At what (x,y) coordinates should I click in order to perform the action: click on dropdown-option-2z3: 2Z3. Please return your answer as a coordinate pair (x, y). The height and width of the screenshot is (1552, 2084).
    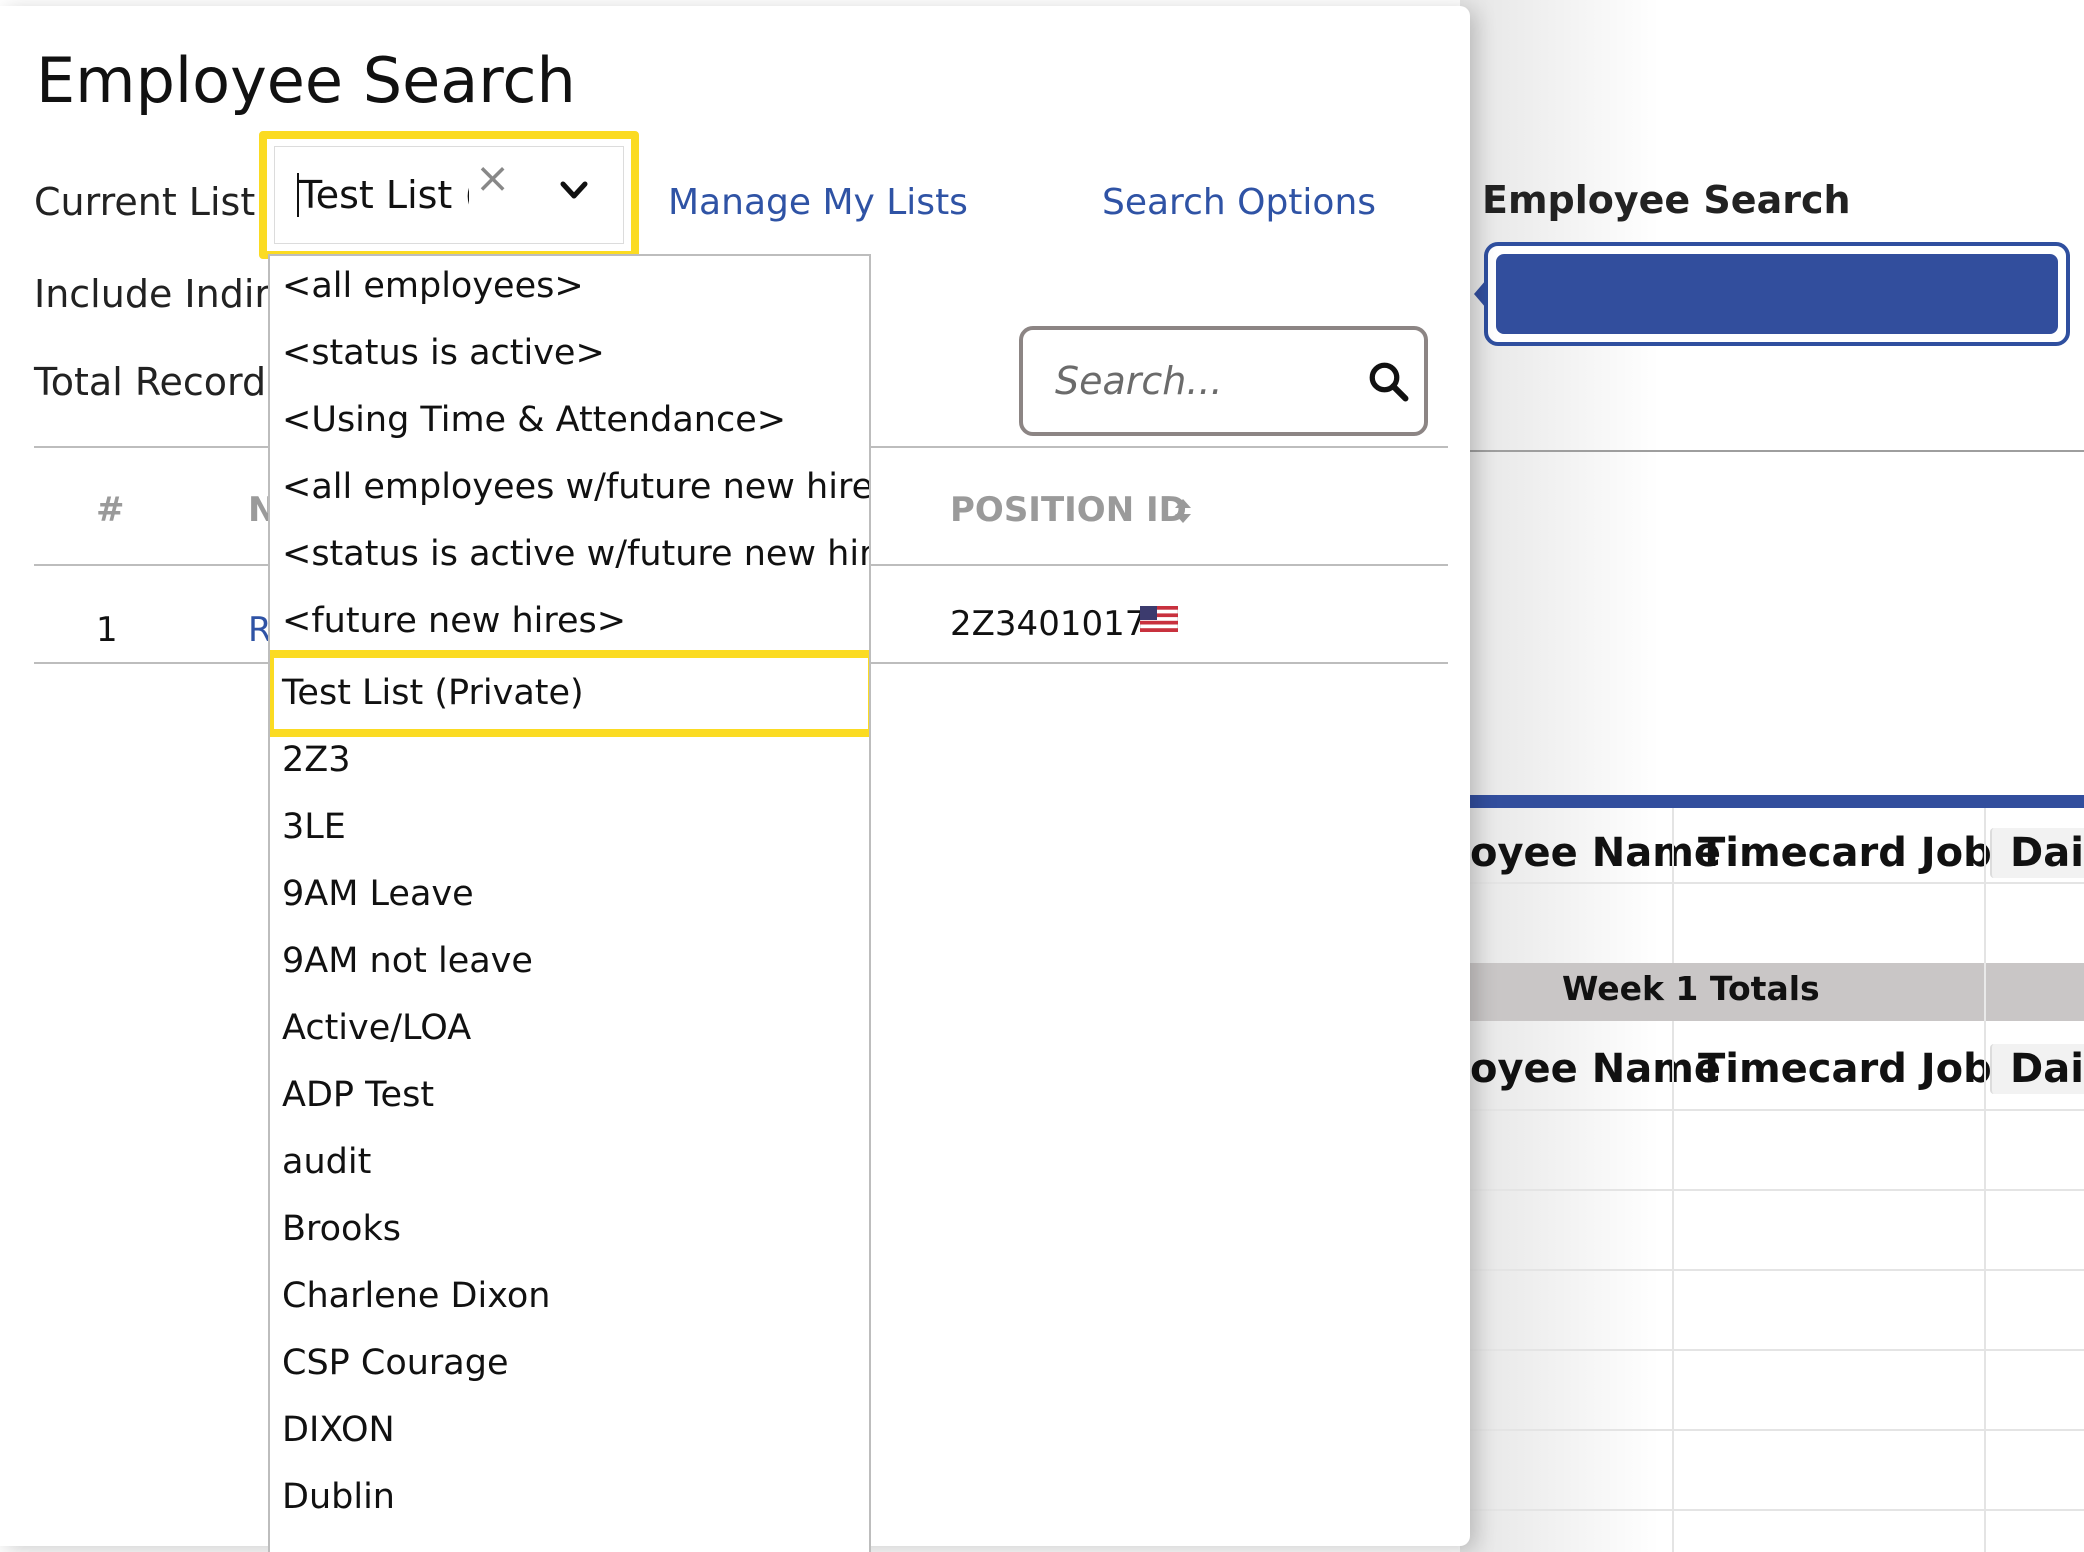
    Looking at the image, I should click on (316, 760).